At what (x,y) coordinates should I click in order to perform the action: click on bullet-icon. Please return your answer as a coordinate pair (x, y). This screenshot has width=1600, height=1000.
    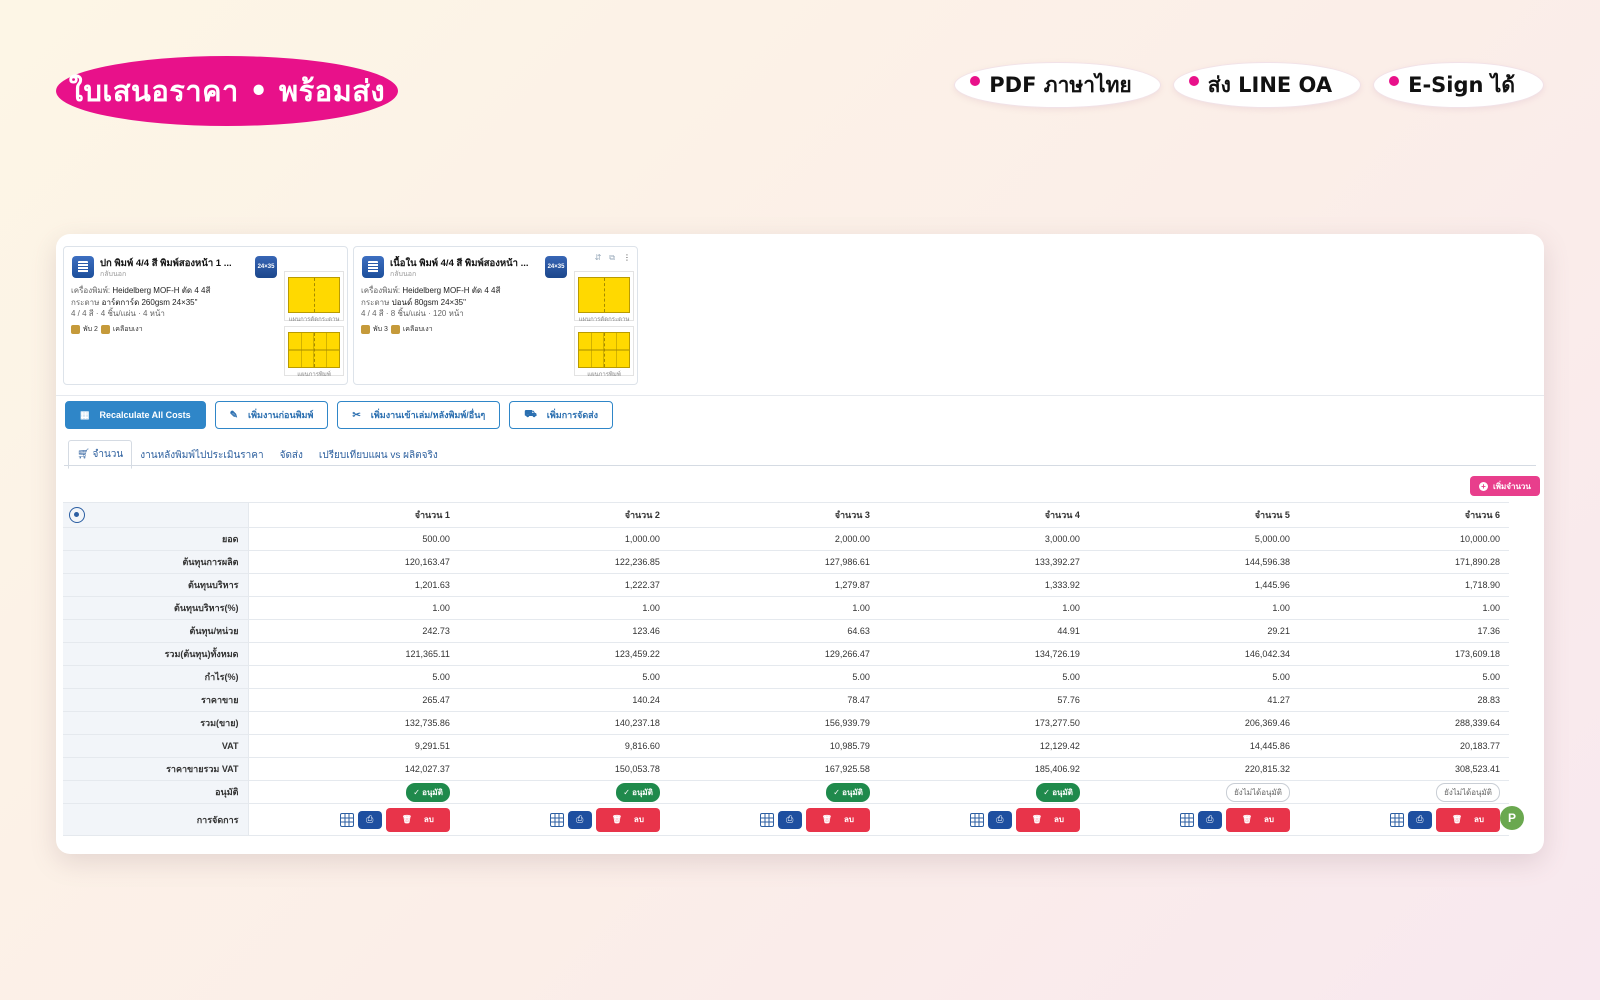
    Looking at the image, I should click on (1193, 81).